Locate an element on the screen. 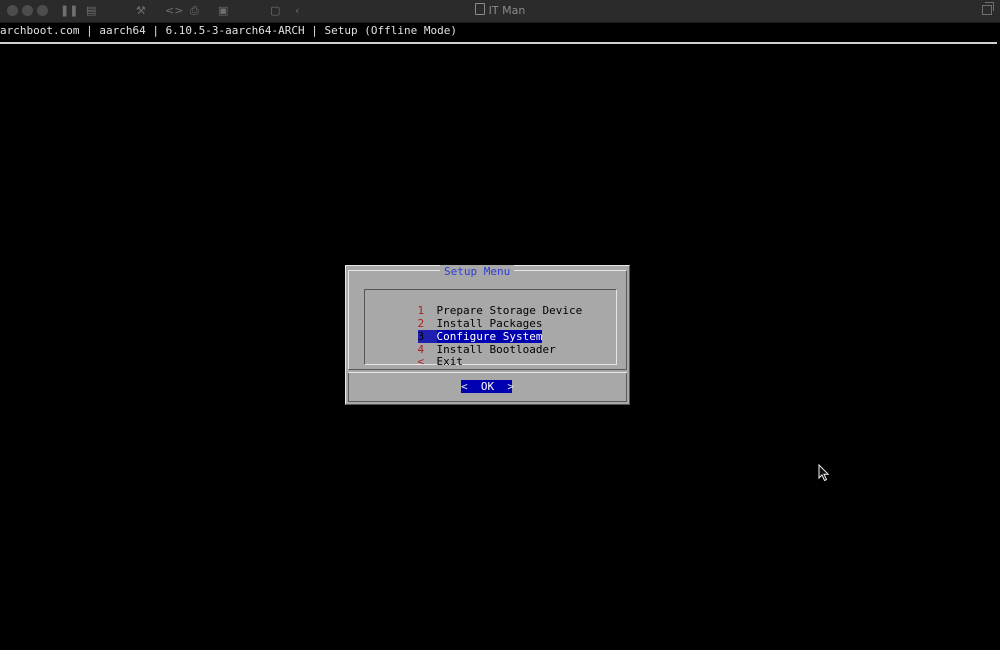 The width and height of the screenshot is (1000, 650). dialog-title: Setup Menu is located at coordinates (477, 271).